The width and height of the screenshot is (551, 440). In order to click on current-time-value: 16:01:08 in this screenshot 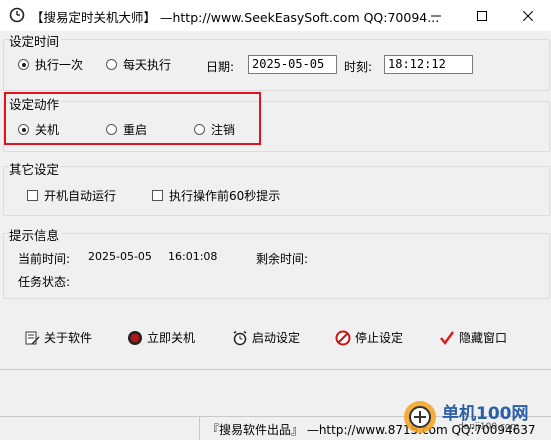, I will do `click(193, 256)`.